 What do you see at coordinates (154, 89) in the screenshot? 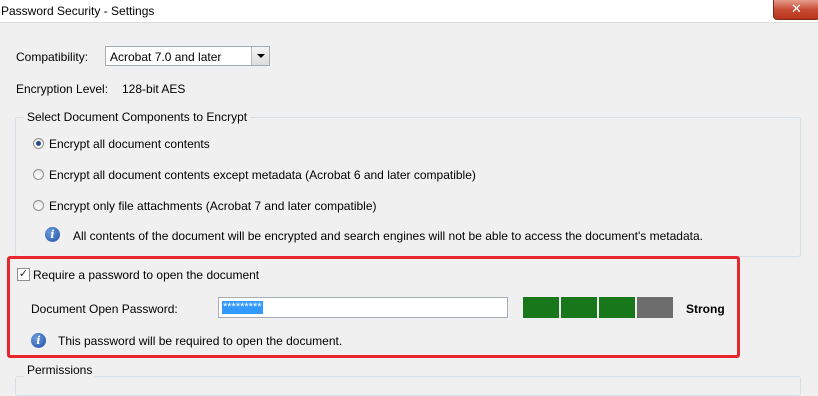
I see `encryption-level-value: 128-bit AES` at bounding box center [154, 89].